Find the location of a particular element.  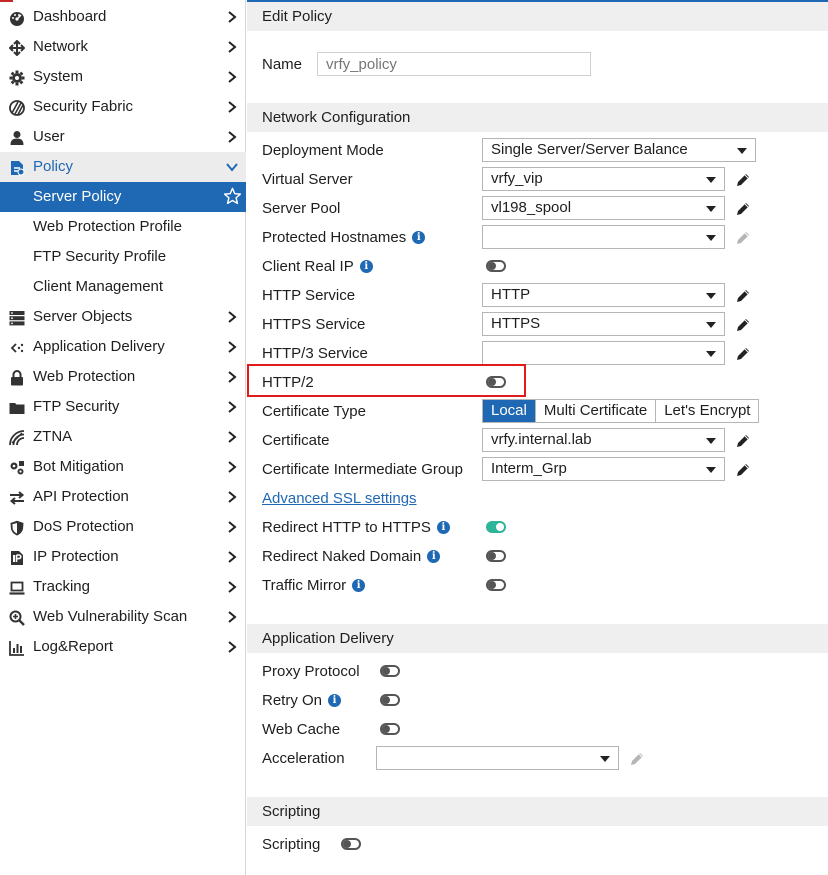

section-scripting: Scripting is located at coordinates (537, 811).